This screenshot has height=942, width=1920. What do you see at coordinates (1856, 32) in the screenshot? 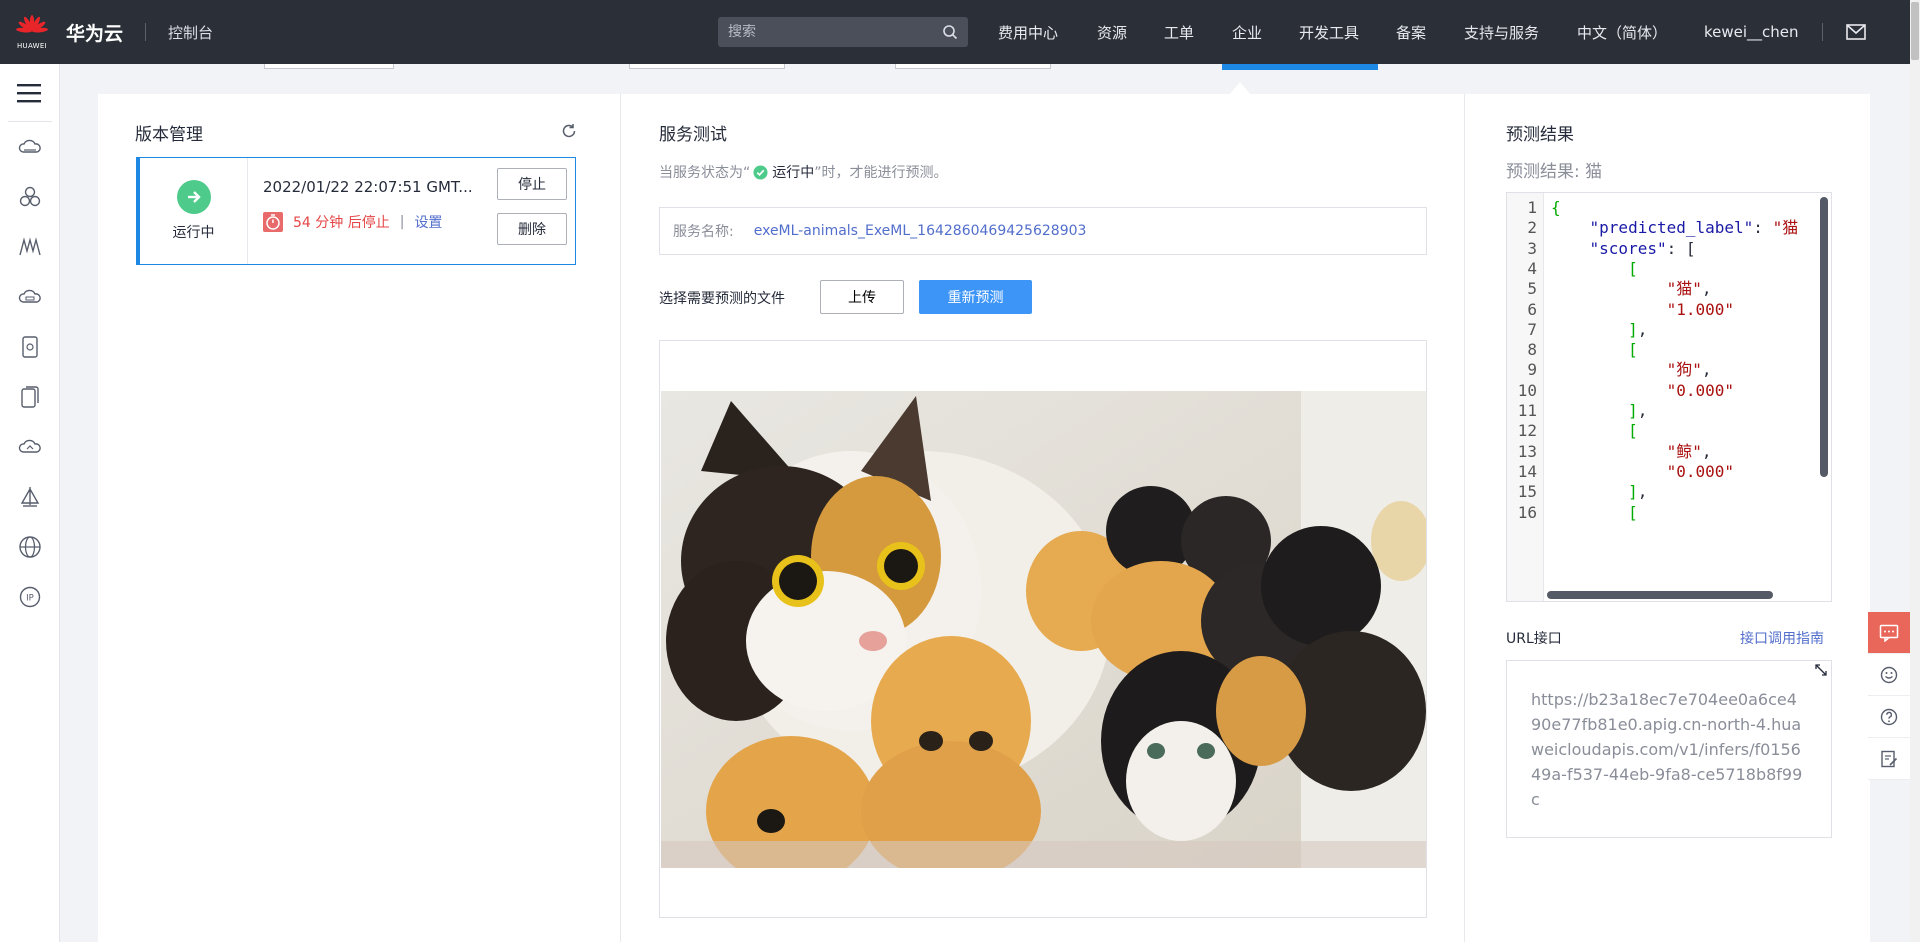
I see `mail-icon` at bounding box center [1856, 32].